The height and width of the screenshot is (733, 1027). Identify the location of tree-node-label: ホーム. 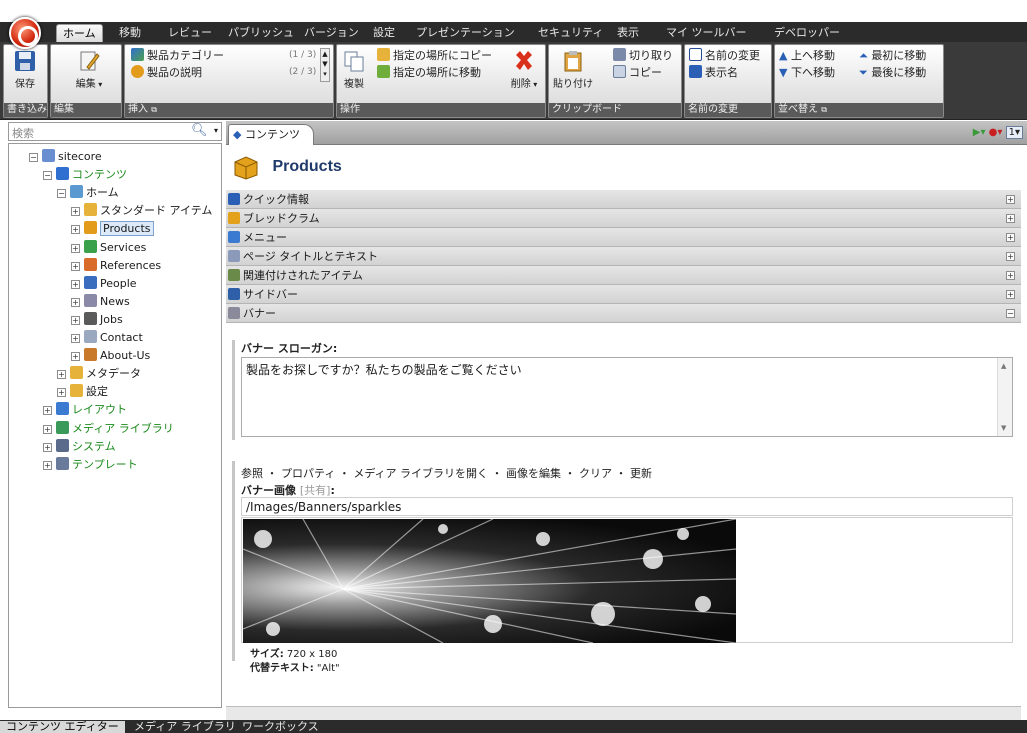
(102, 193).